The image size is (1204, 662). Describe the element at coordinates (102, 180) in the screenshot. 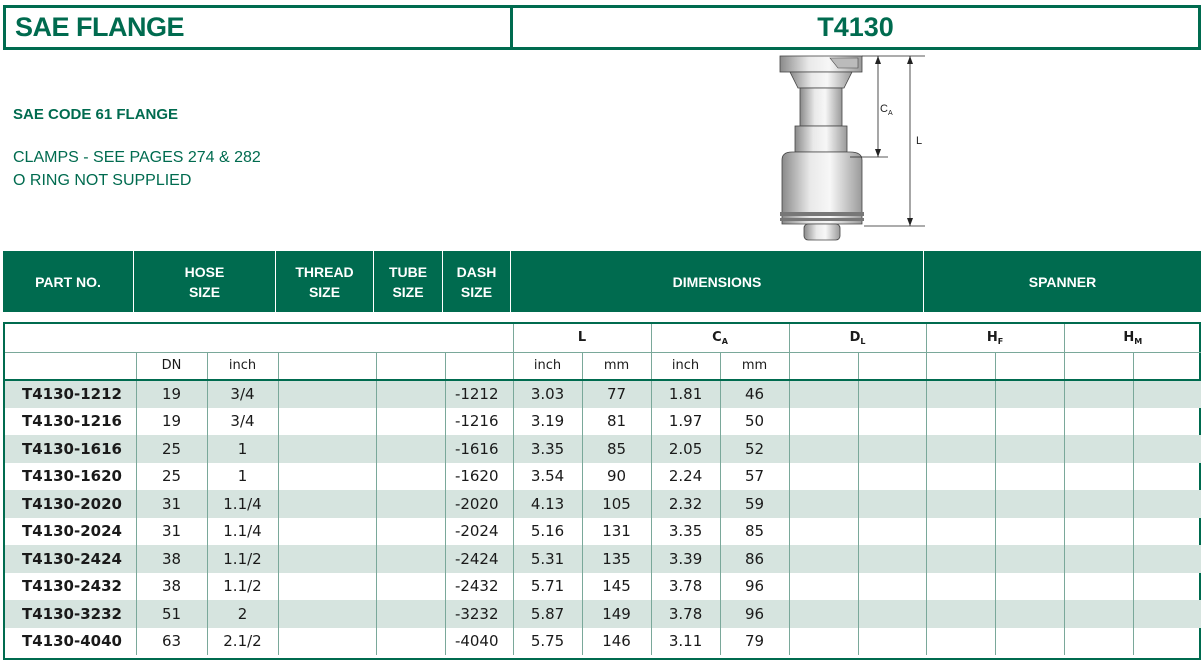

I see `o-ring-note: O RING NOT SUPPLIED` at that location.